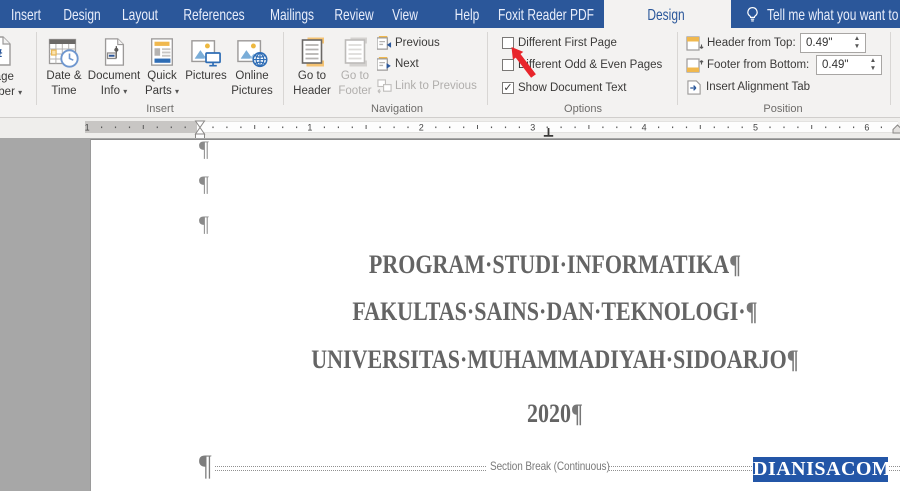 The image size is (900, 491). I want to click on svg-text: 6, so click(866, 128).